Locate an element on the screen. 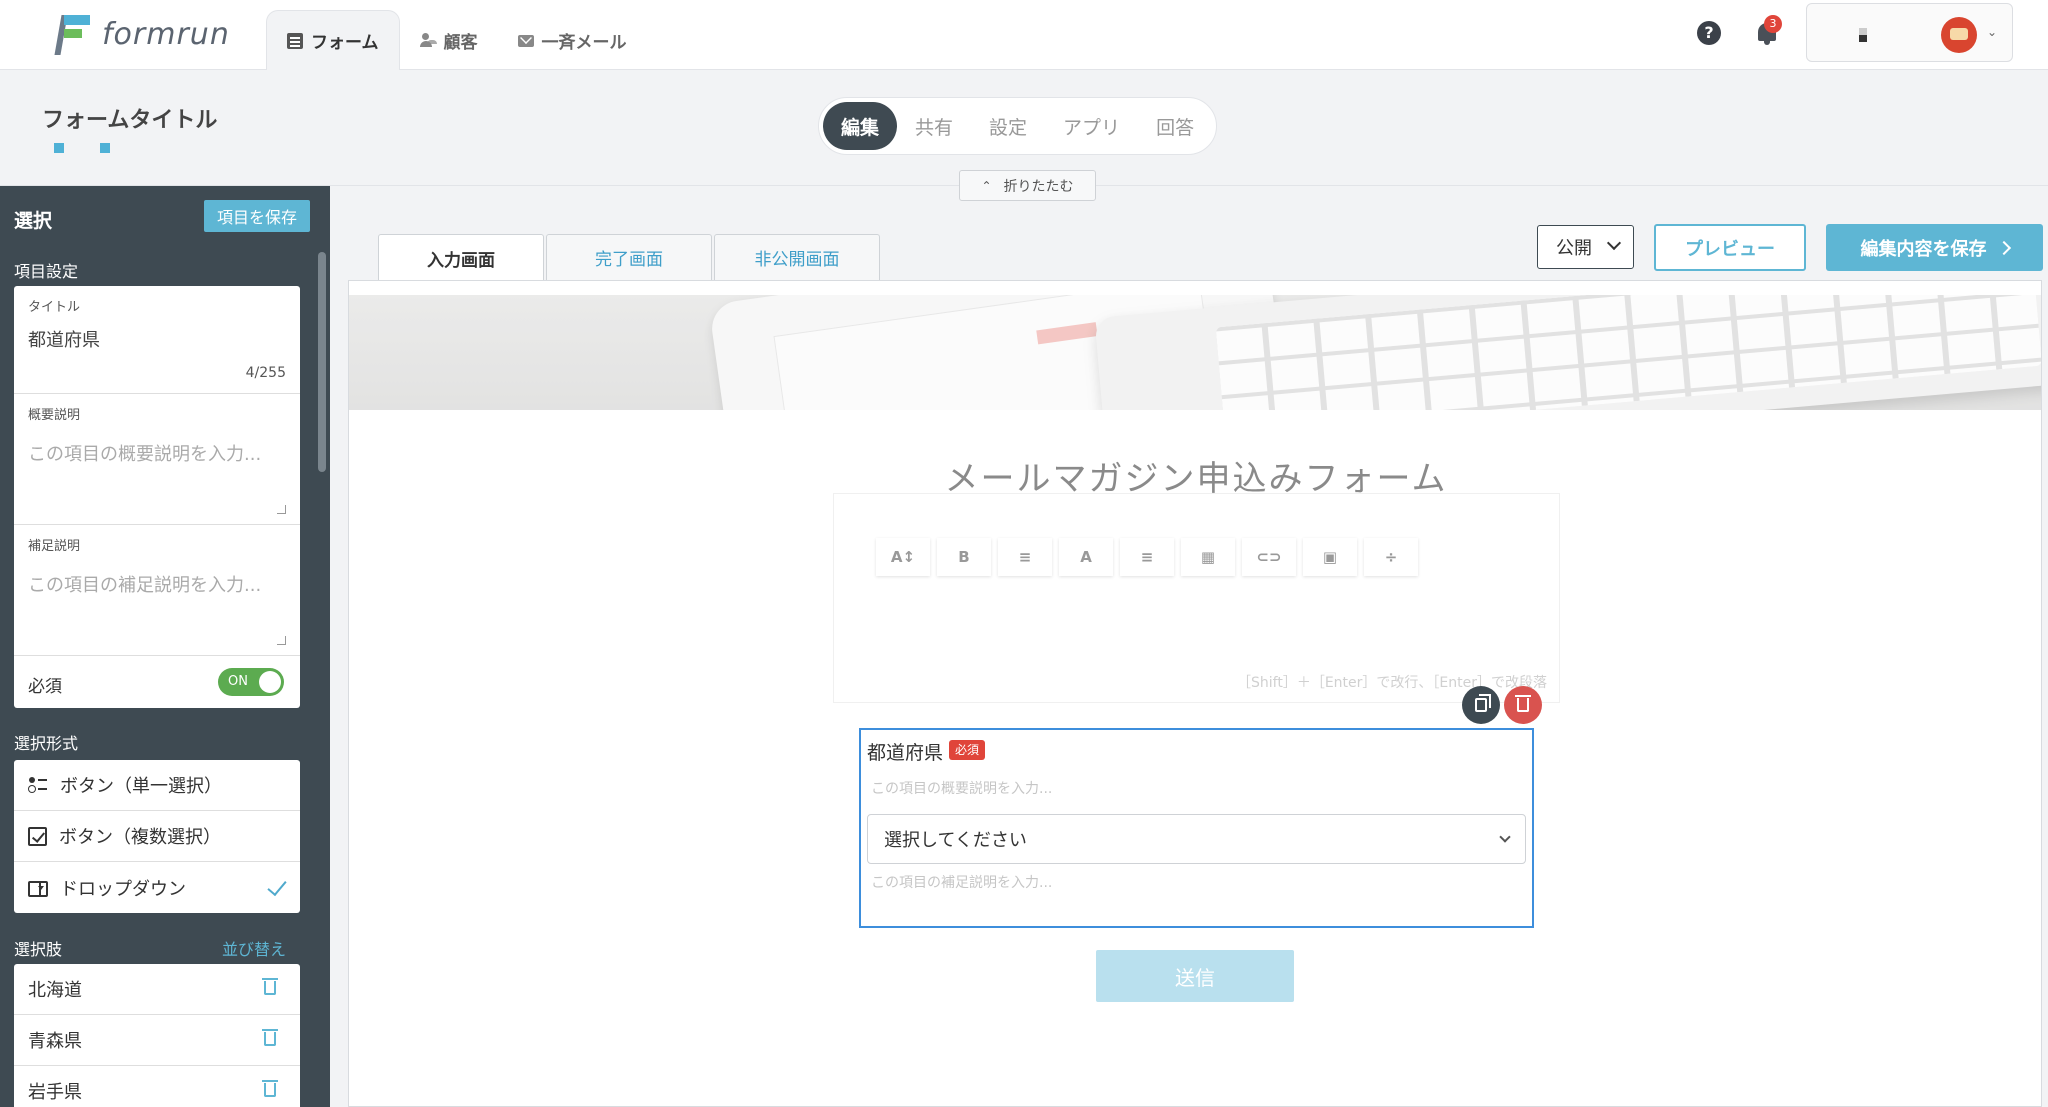  save-edits-button: 編集内容を保存 is located at coordinates (1934, 247).